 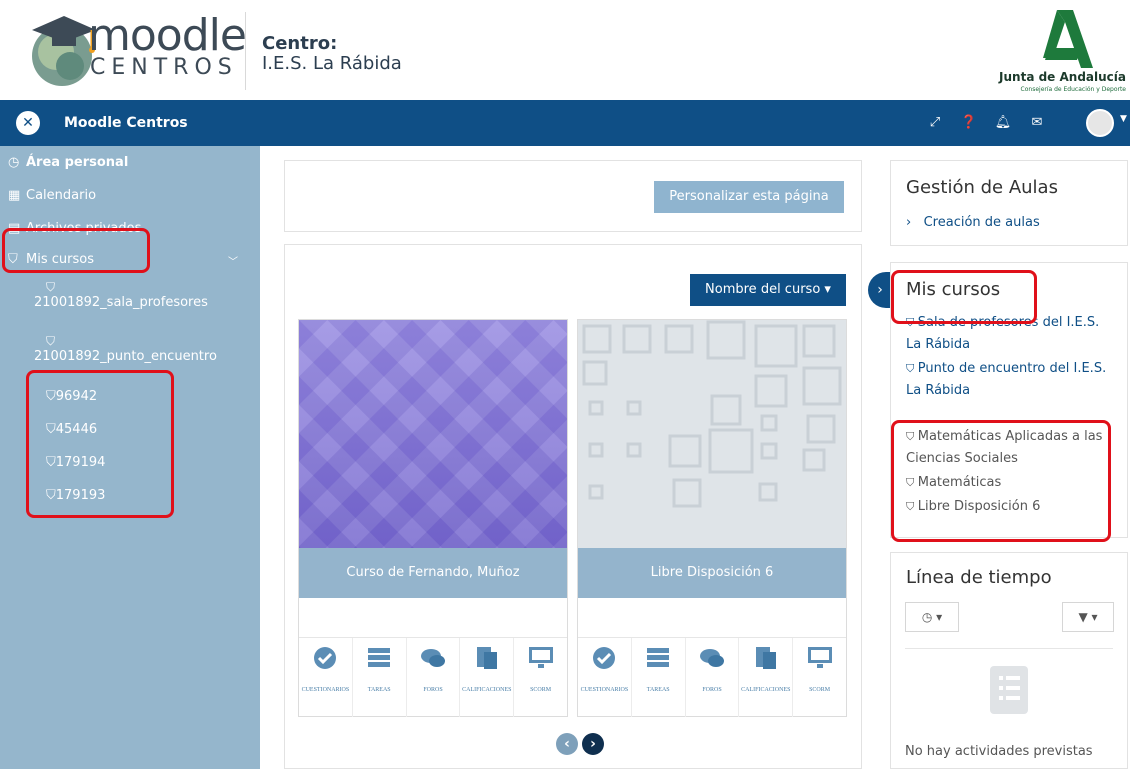 What do you see at coordinates (1037, 123) in the screenshot?
I see `mail-icon: ✉` at bounding box center [1037, 123].